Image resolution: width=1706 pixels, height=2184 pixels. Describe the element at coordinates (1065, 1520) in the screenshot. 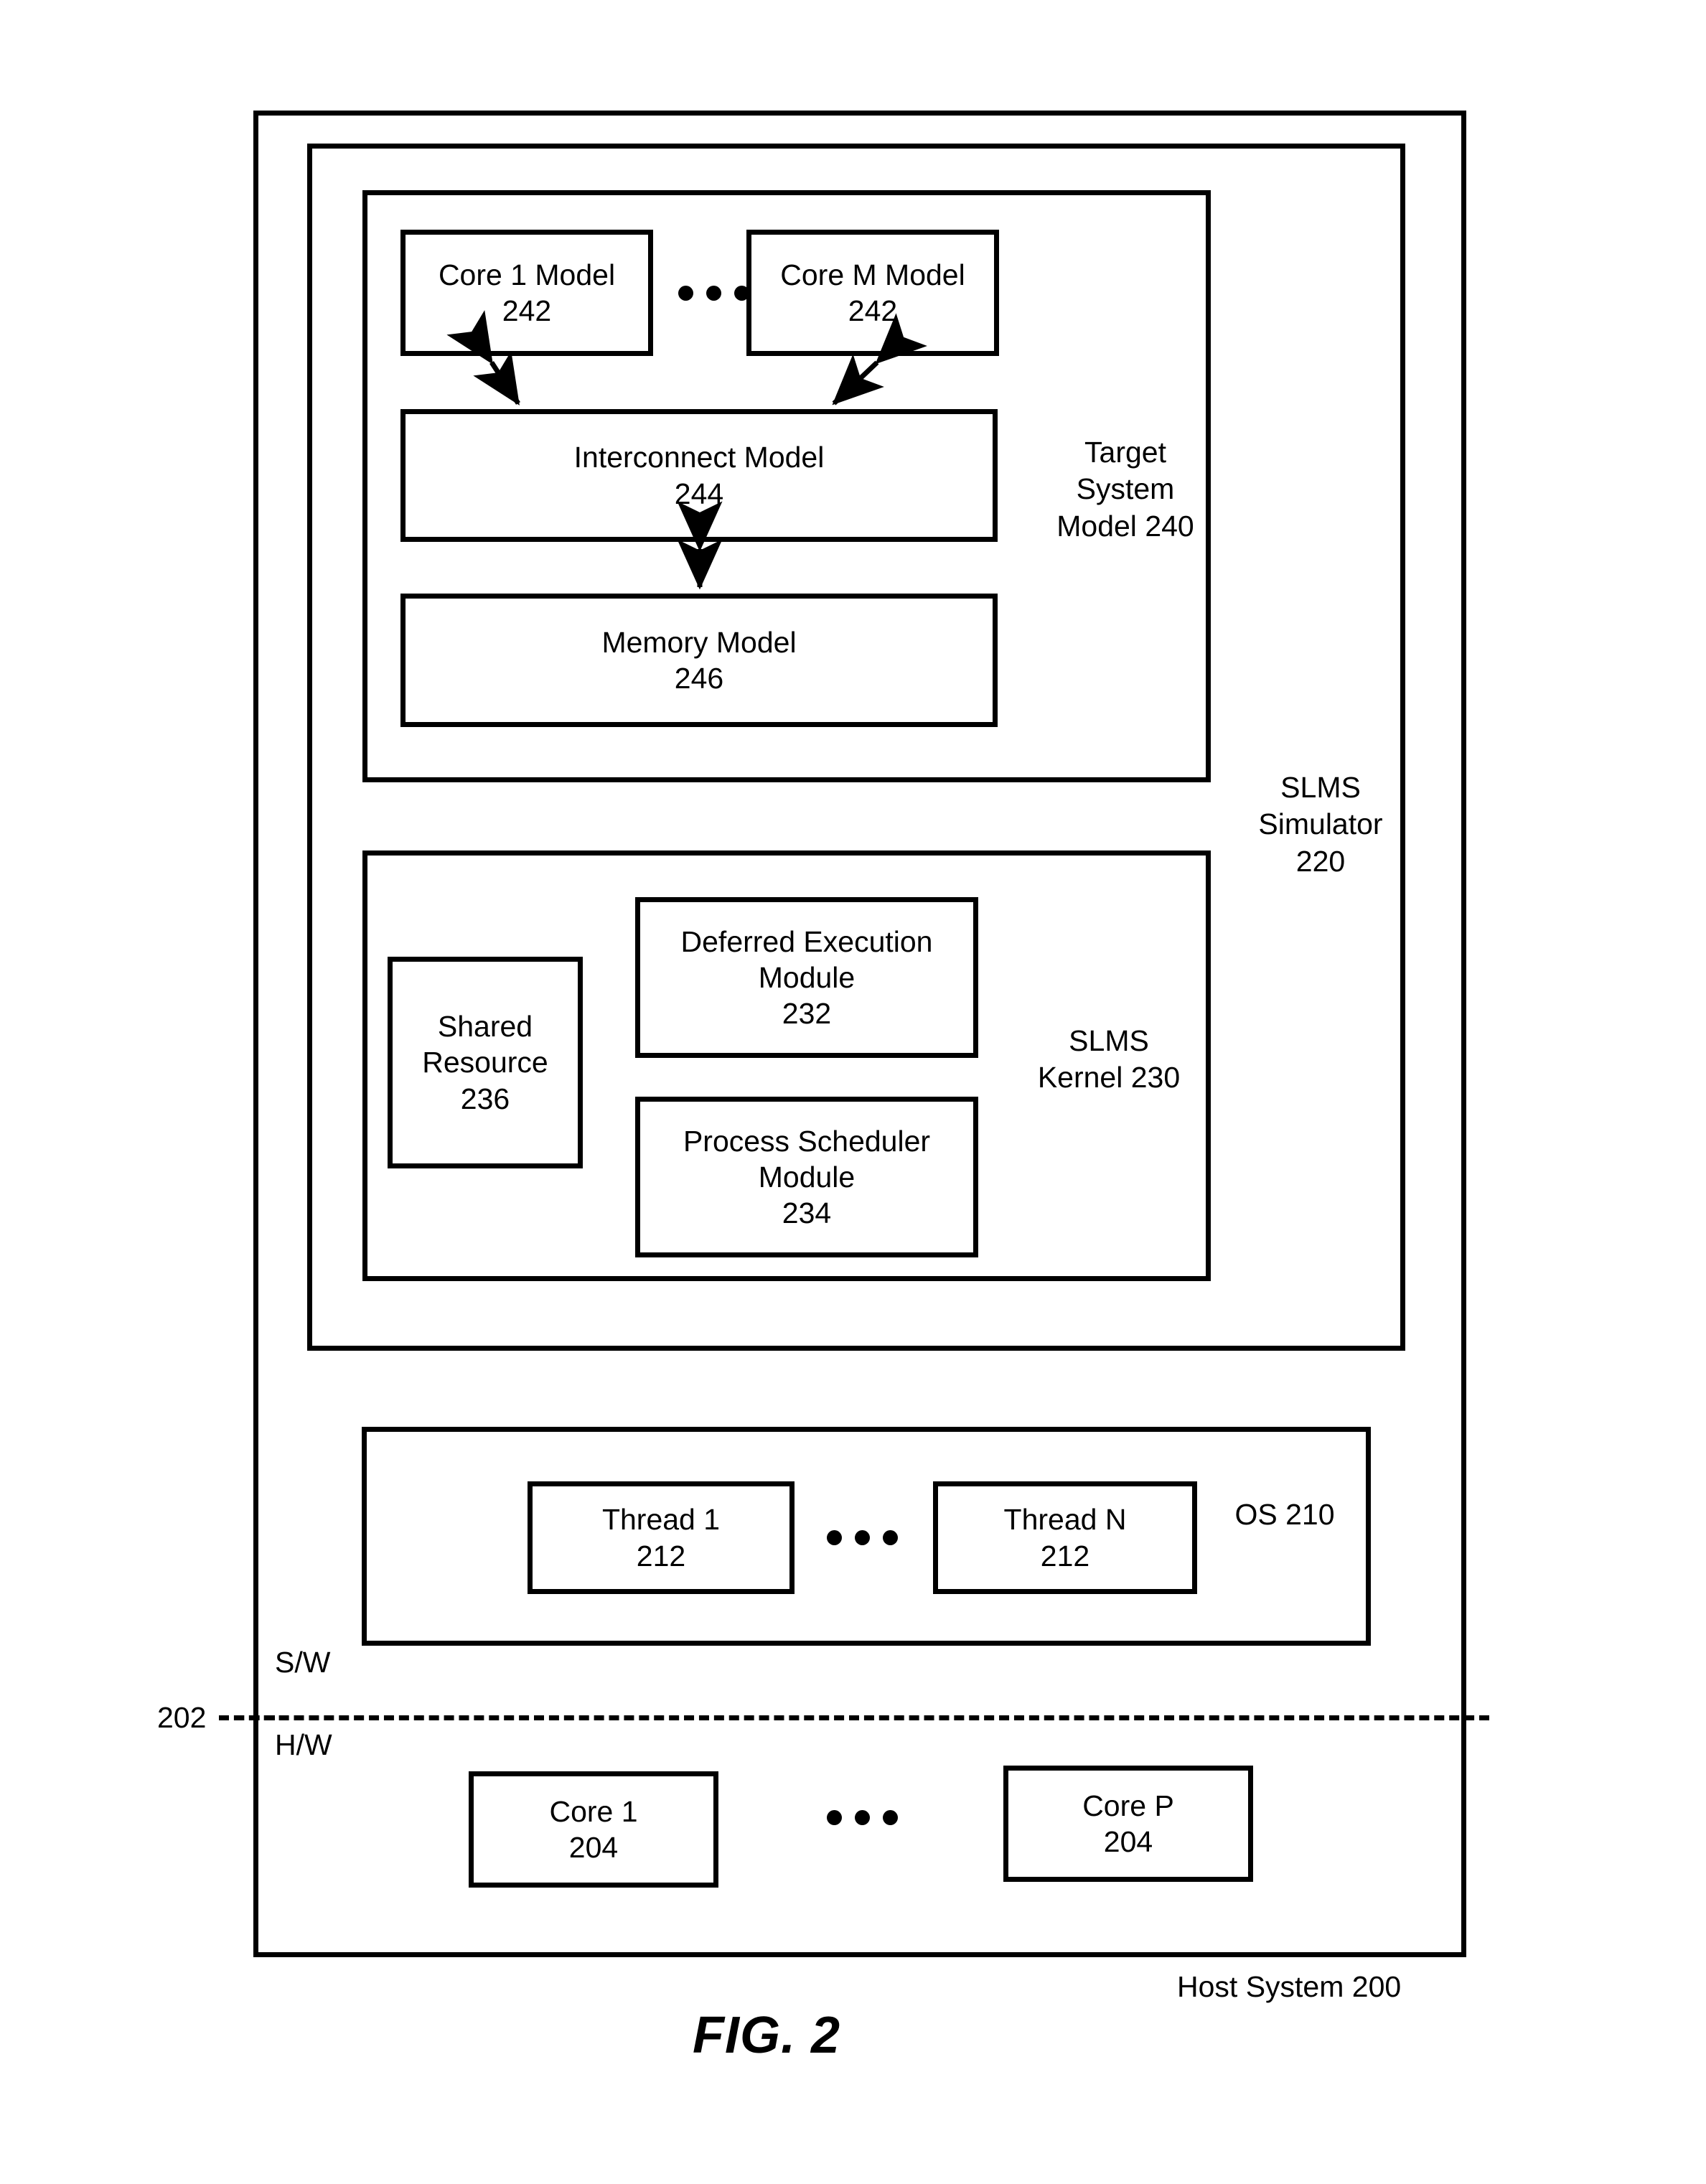

I see `thread-n-title: Thread N` at that location.